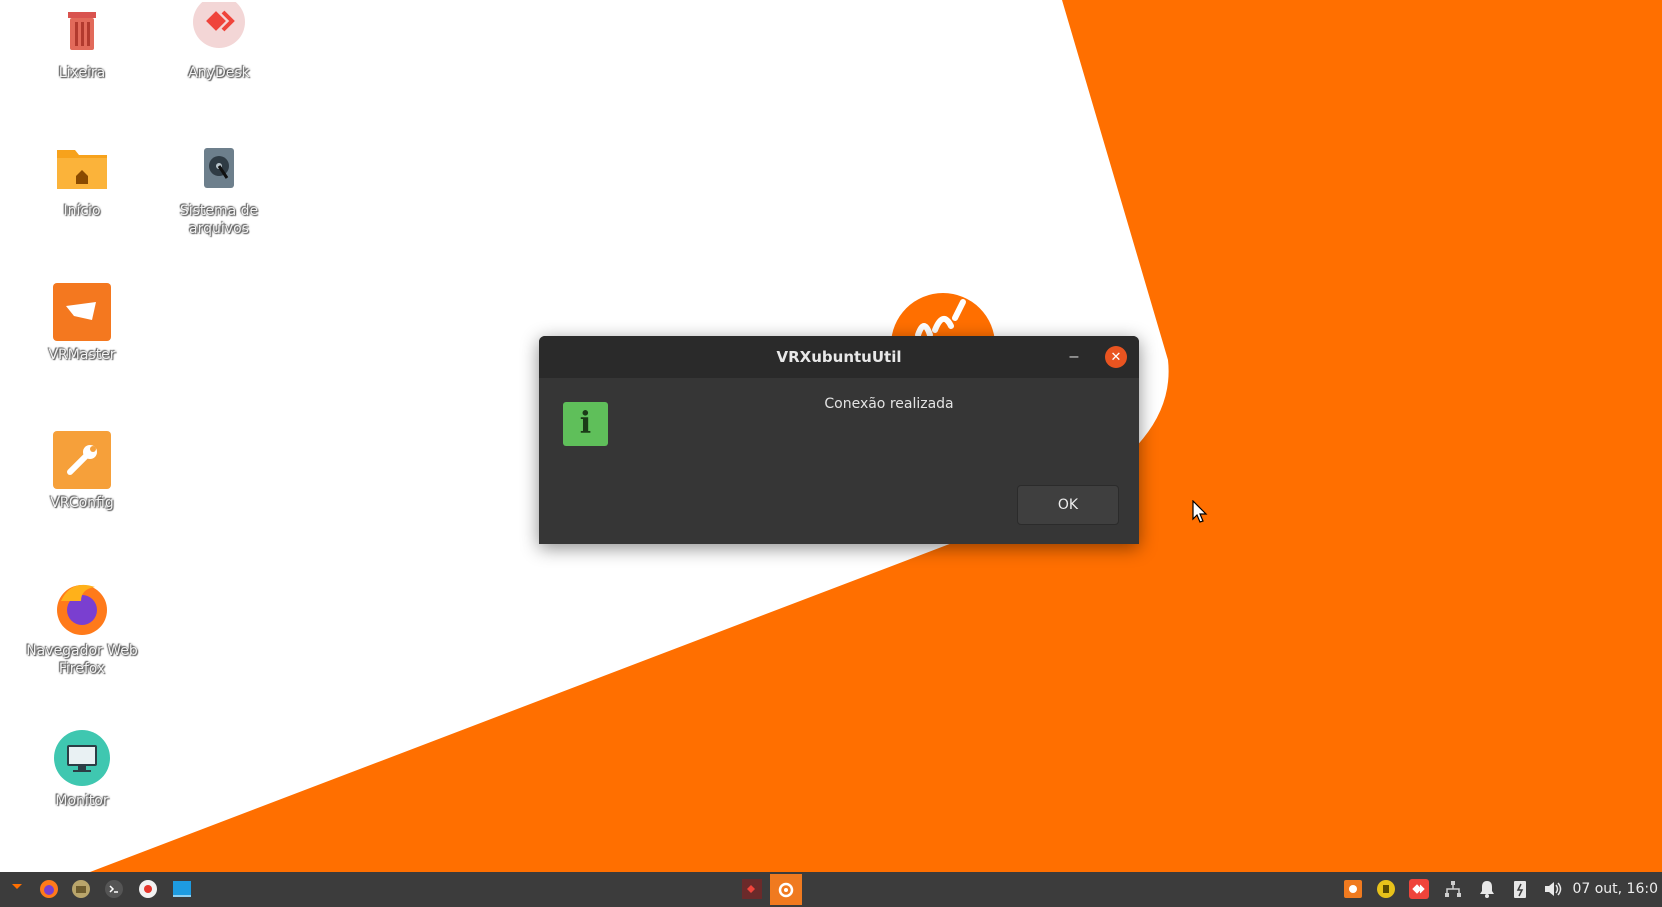  I want to click on close-button: ✕, so click(1116, 357).